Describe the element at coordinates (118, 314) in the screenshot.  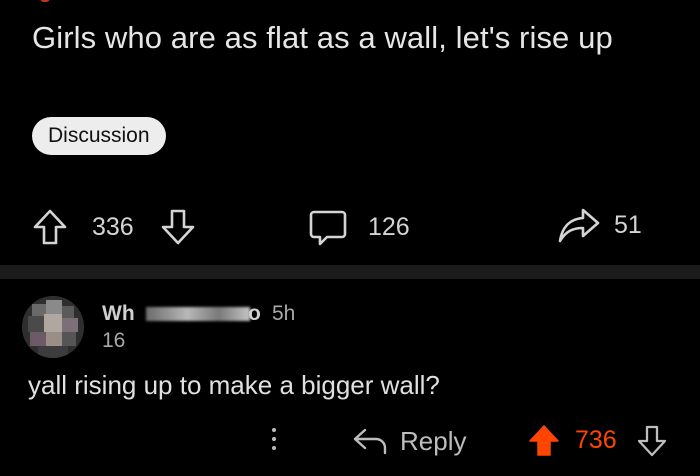
I see `commenter-username-start: Wh` at that location.